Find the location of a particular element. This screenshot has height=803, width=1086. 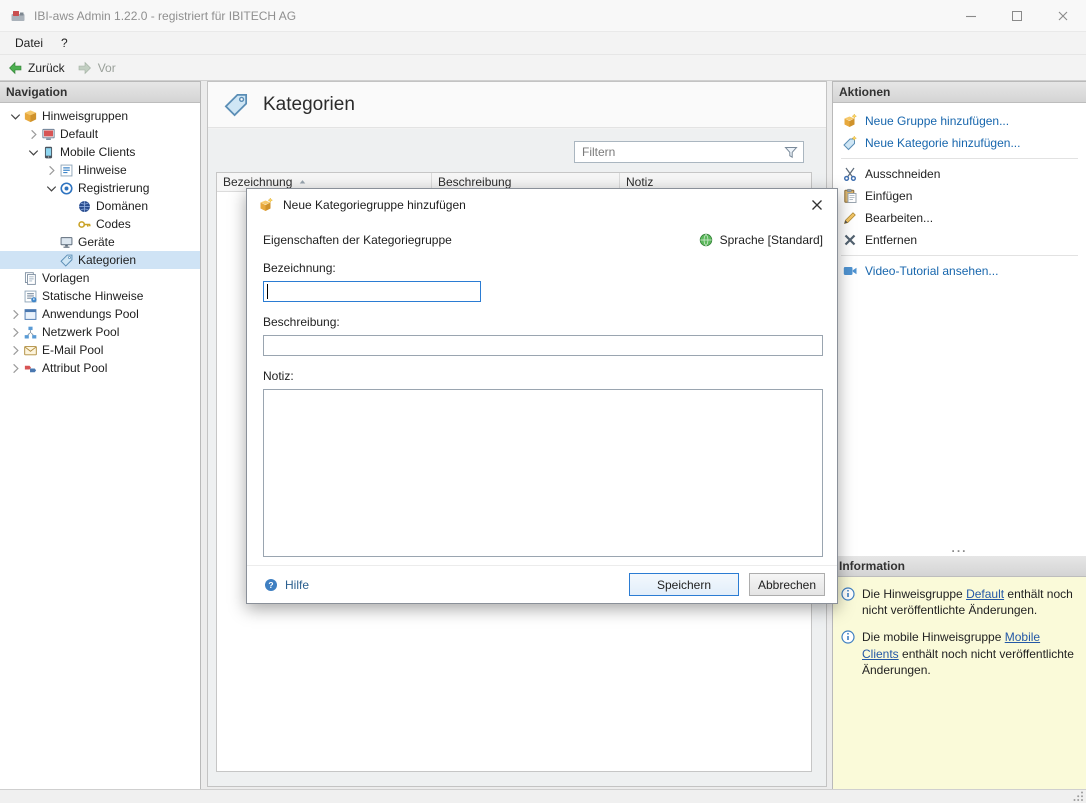

tree-item-registrierung: Registrierung is located at coordinates (100, 188).